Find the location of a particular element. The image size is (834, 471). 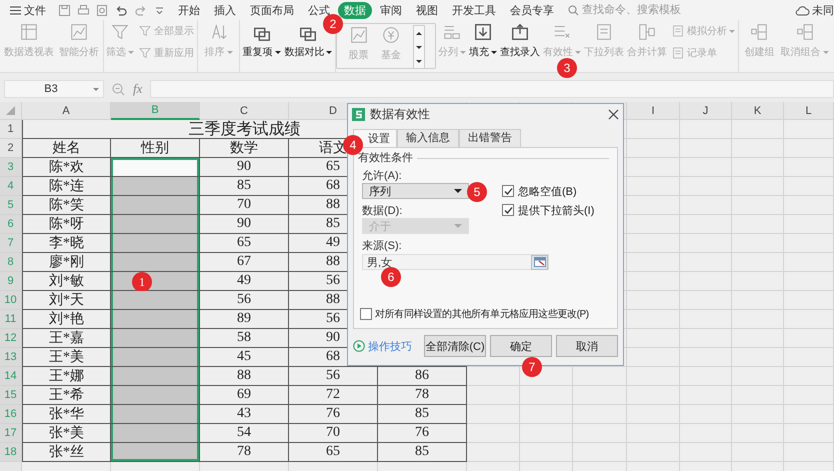

table-cell: 85 is located at coordinates (422, 414).